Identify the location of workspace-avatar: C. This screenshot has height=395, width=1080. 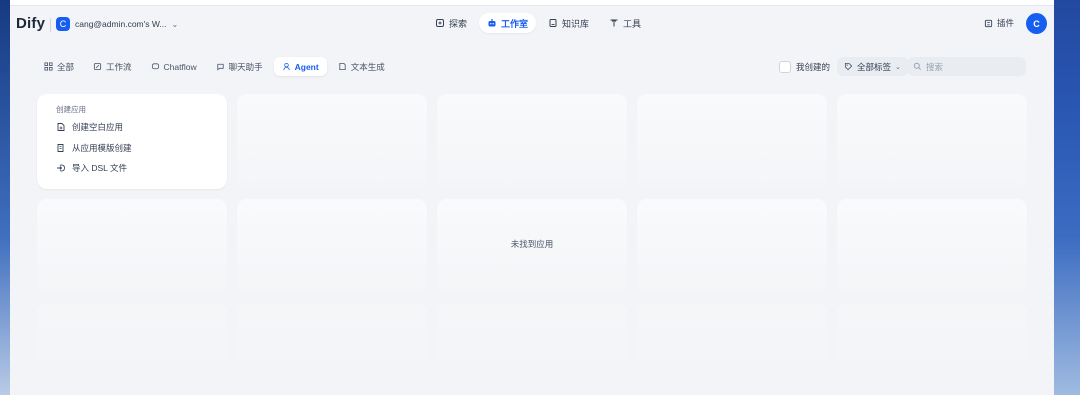
(63, 24).